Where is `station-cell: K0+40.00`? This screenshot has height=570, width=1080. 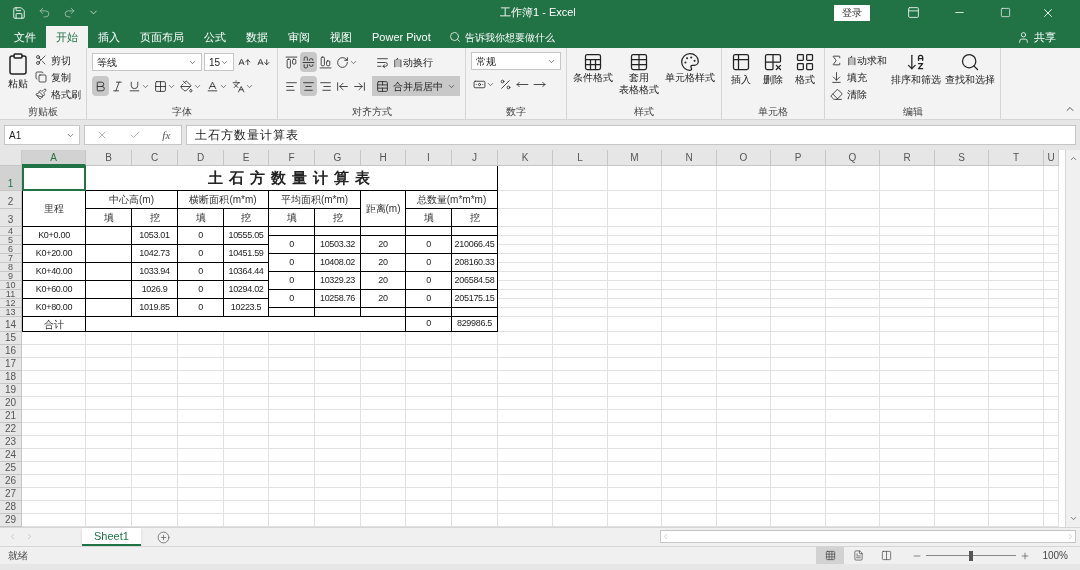 station-cell: K0+40.00 is located at coordinates (54, 272).